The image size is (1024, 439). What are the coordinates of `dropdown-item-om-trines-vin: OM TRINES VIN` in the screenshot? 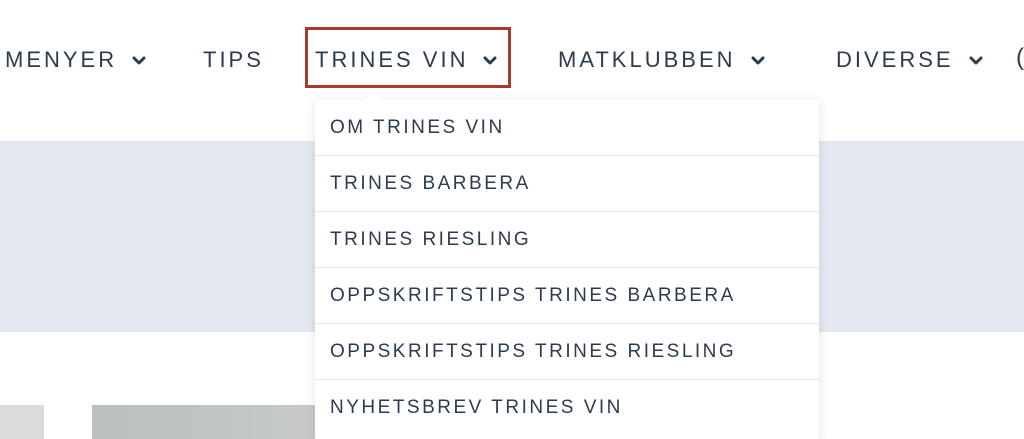 It's located at (567, 128).